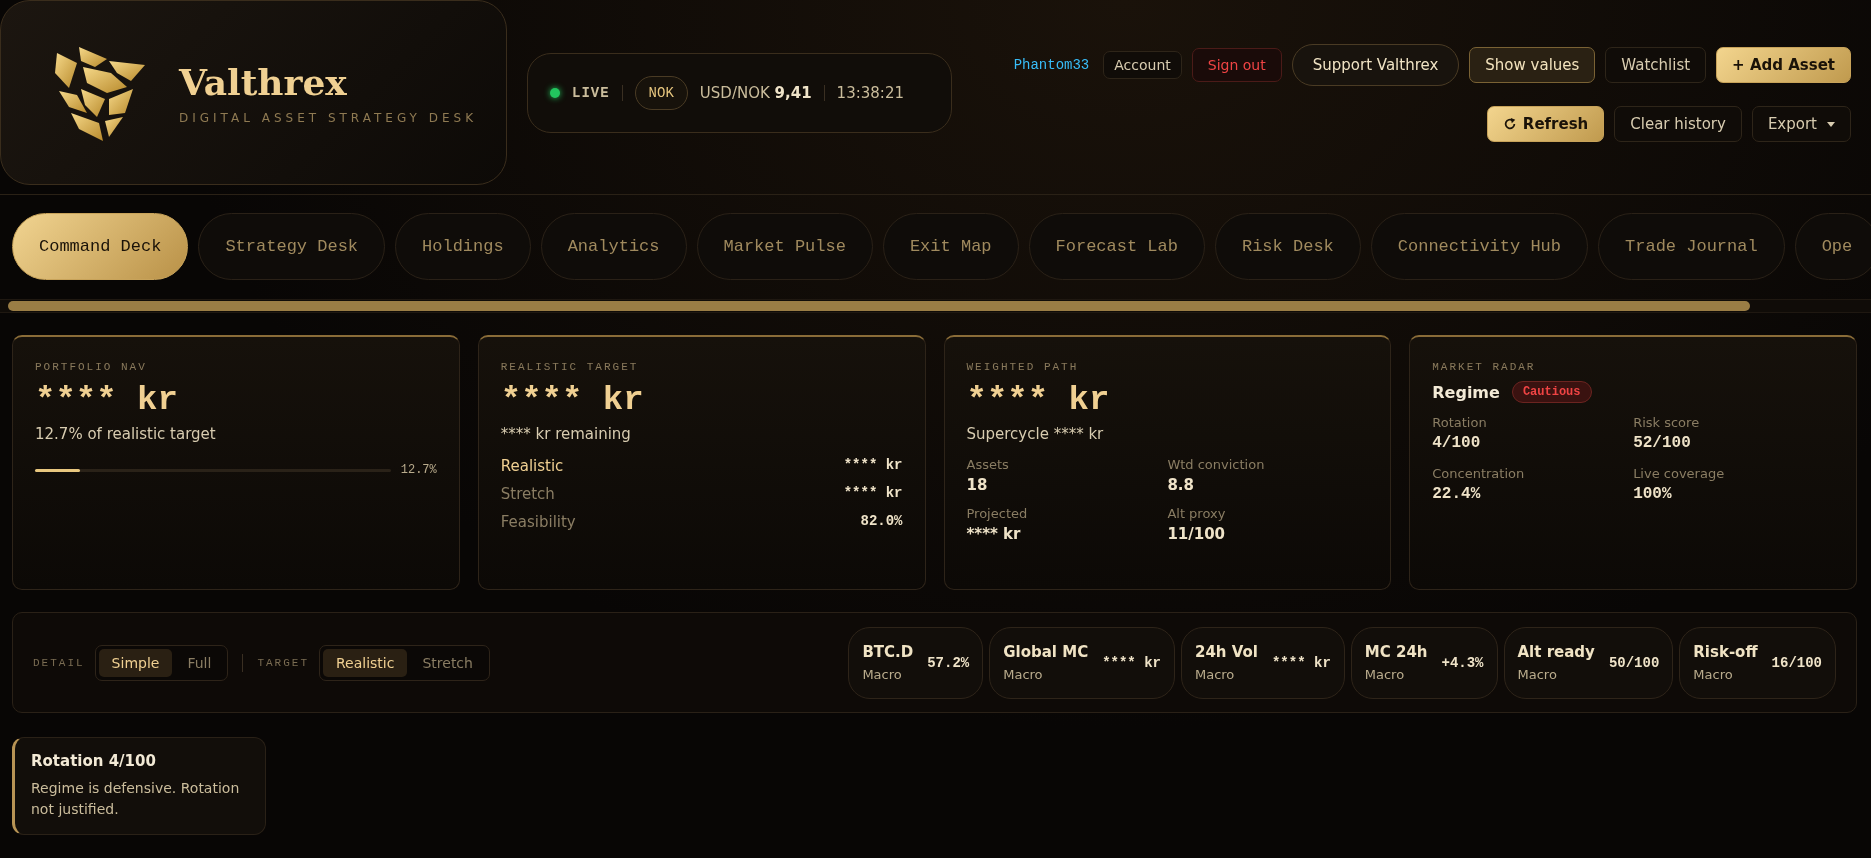 This screenshot has width=1871, height=858. What do you see at coordinates (591, 93) in the screenshot?
I see `live-label: LIVE` at bounding box center [591, 93].